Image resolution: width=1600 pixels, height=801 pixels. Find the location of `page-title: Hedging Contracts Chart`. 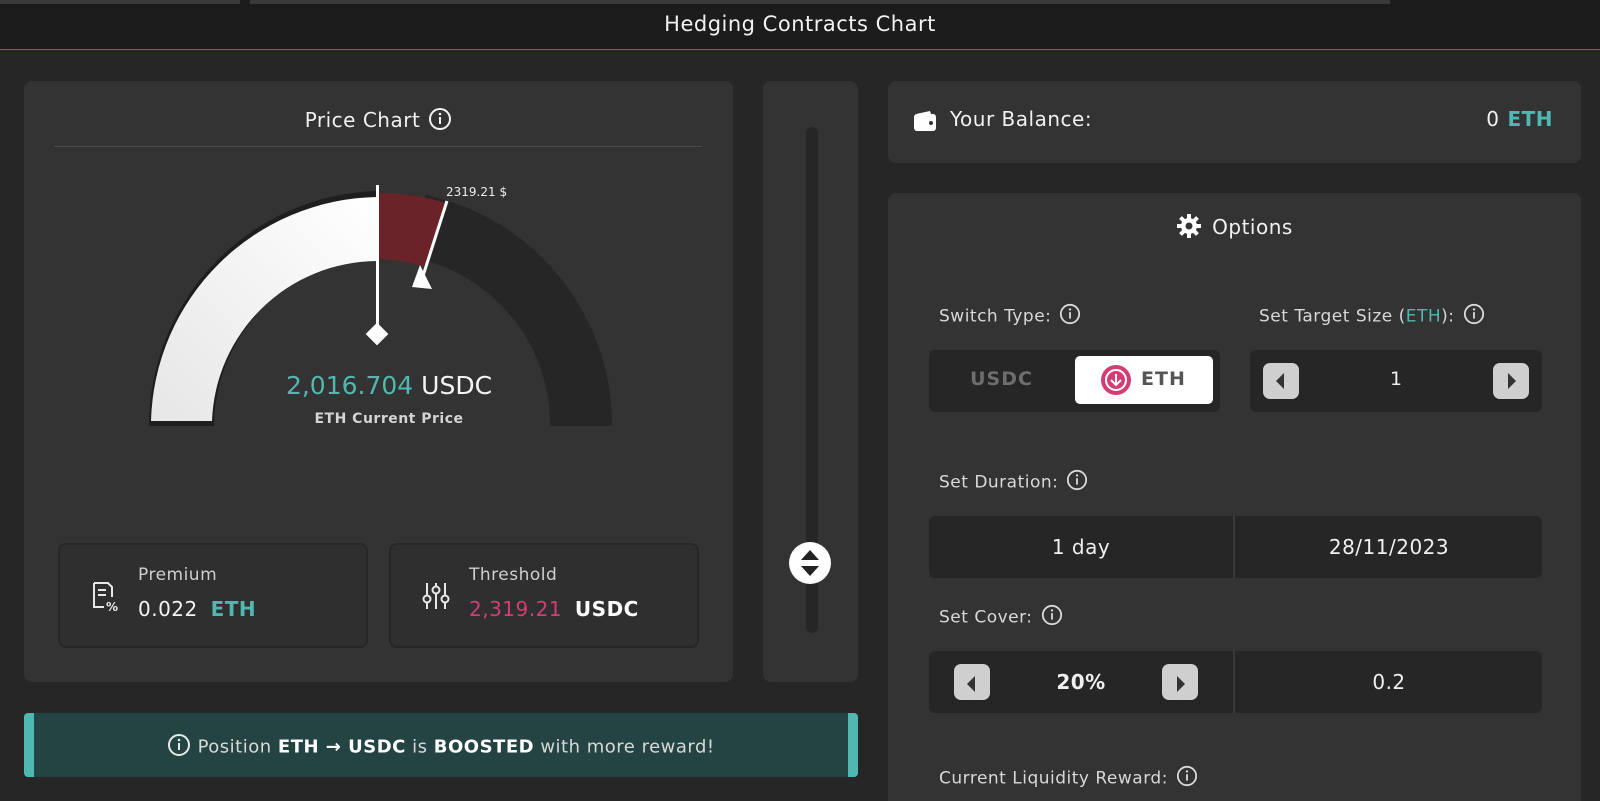

page-title: Hedging Contracts Chart is located at coordinates (800, 24).